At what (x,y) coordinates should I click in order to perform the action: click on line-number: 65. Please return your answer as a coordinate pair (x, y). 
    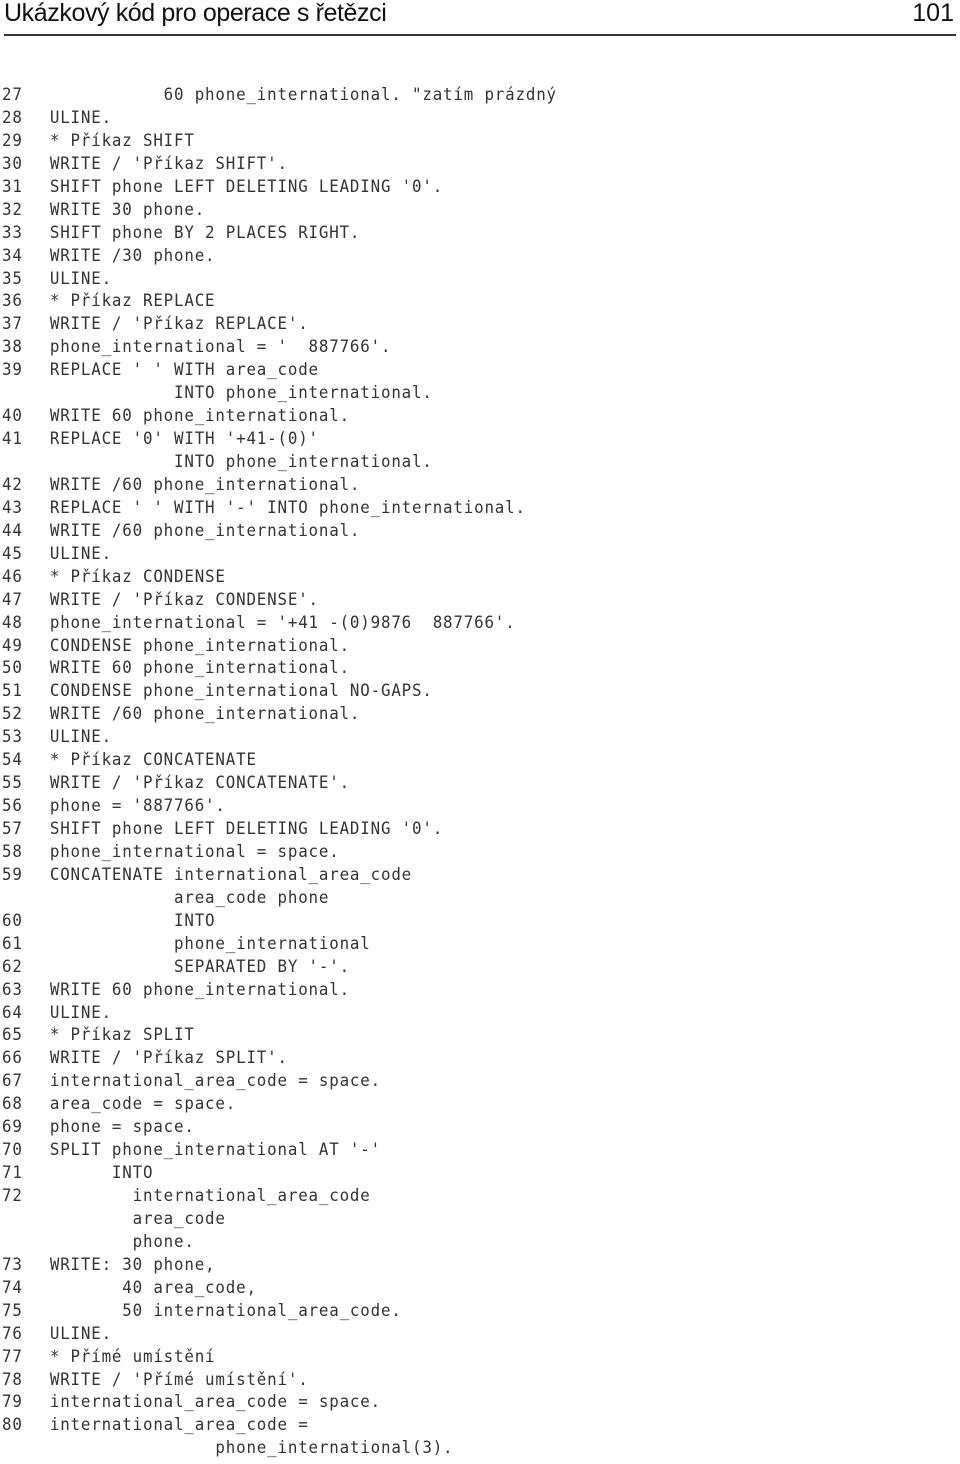
    Looking at the image, I should click on (12, 1035).